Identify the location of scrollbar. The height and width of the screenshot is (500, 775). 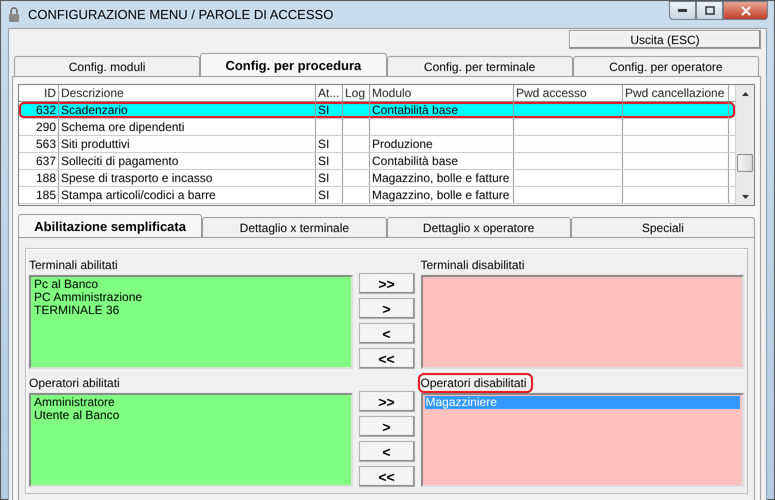
(744, 145).